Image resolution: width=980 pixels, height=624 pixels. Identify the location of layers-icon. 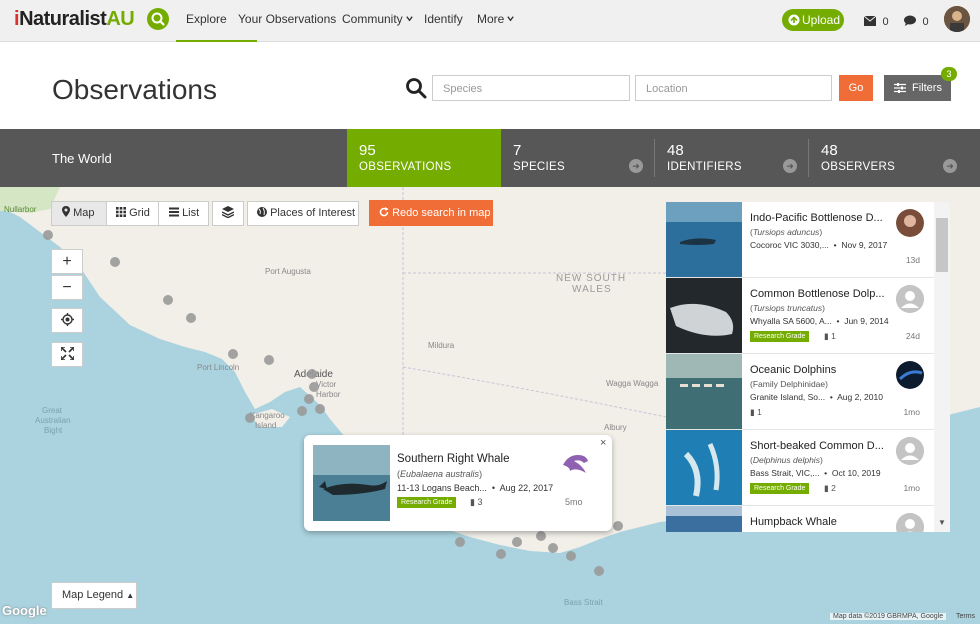
(228, 212).